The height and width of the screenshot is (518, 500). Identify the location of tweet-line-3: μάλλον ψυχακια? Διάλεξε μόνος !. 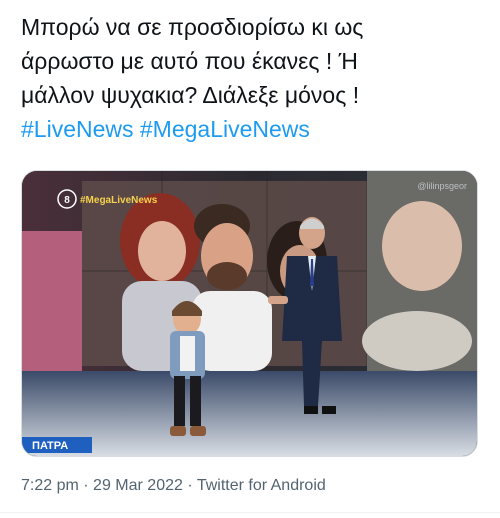
(190, 95).